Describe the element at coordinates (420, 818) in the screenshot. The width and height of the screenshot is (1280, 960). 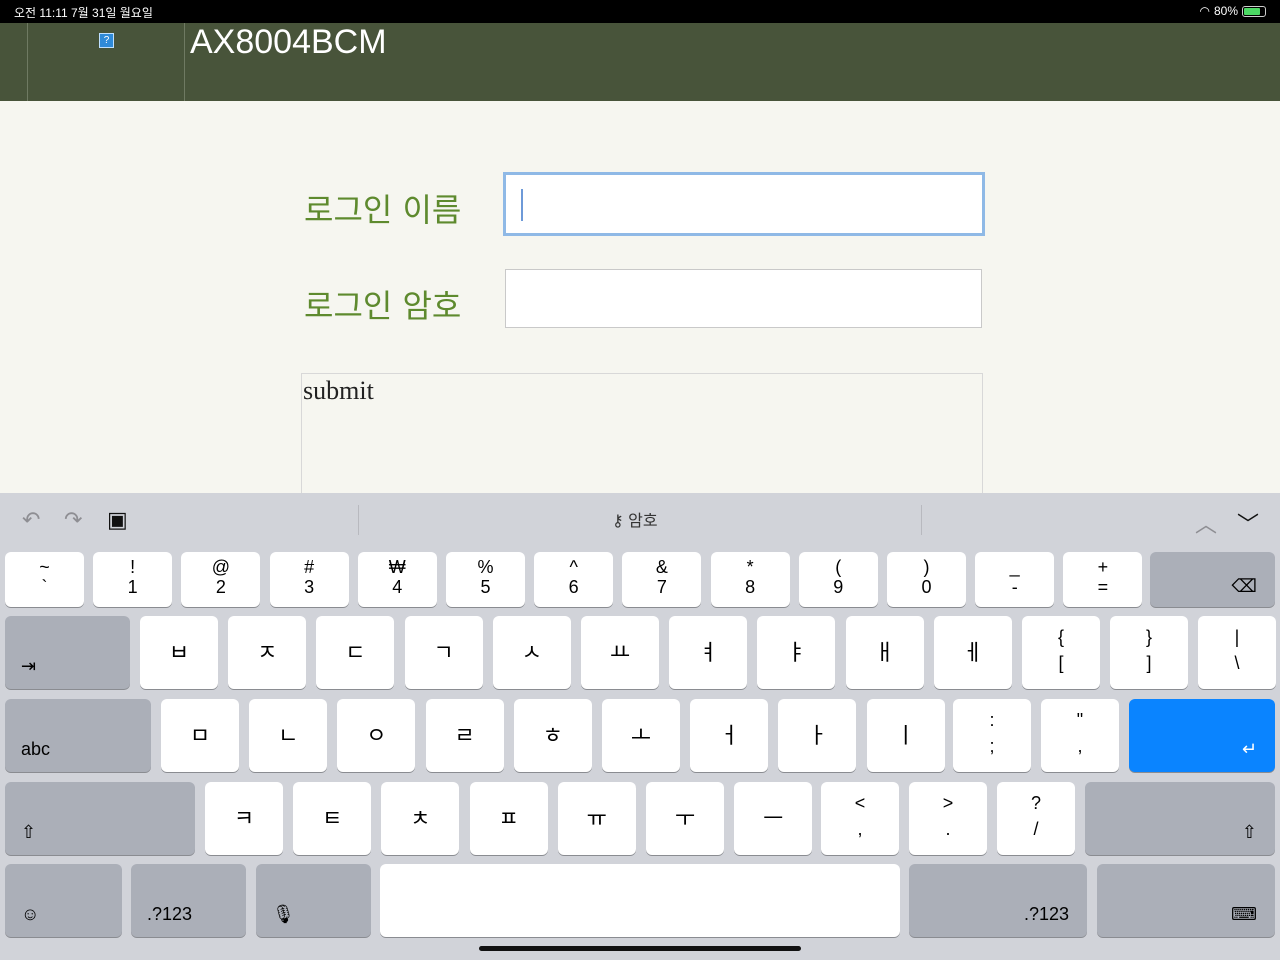
I see `key-ㅊ: ㅊ` at that location.